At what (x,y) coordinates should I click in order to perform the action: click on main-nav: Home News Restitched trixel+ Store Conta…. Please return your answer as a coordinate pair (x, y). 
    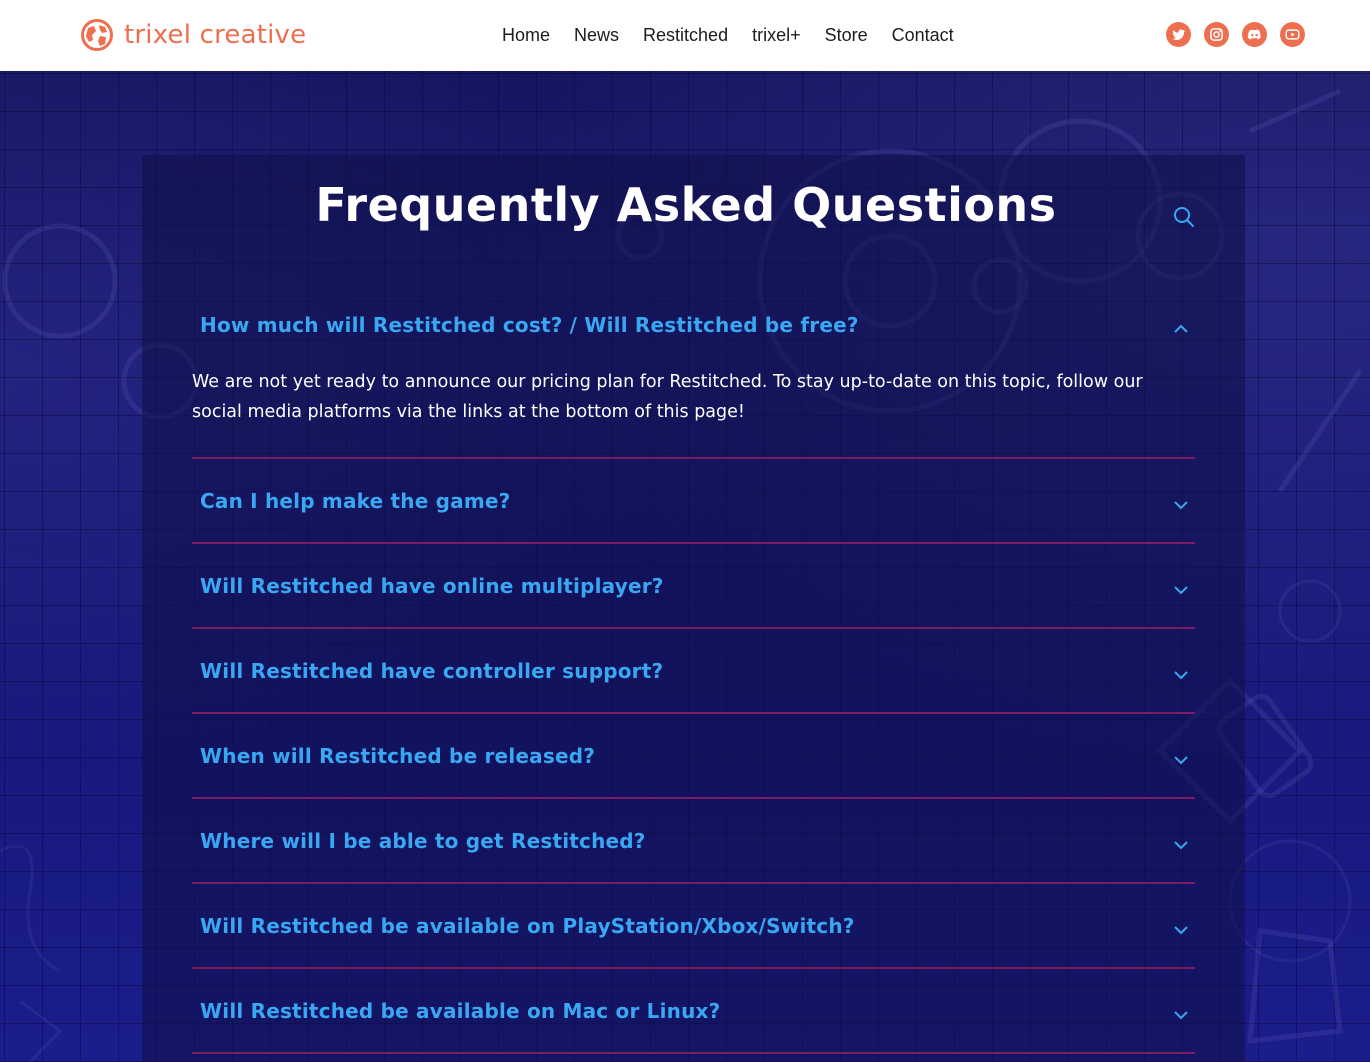
    Looking at the image, I should click on (740, 35).